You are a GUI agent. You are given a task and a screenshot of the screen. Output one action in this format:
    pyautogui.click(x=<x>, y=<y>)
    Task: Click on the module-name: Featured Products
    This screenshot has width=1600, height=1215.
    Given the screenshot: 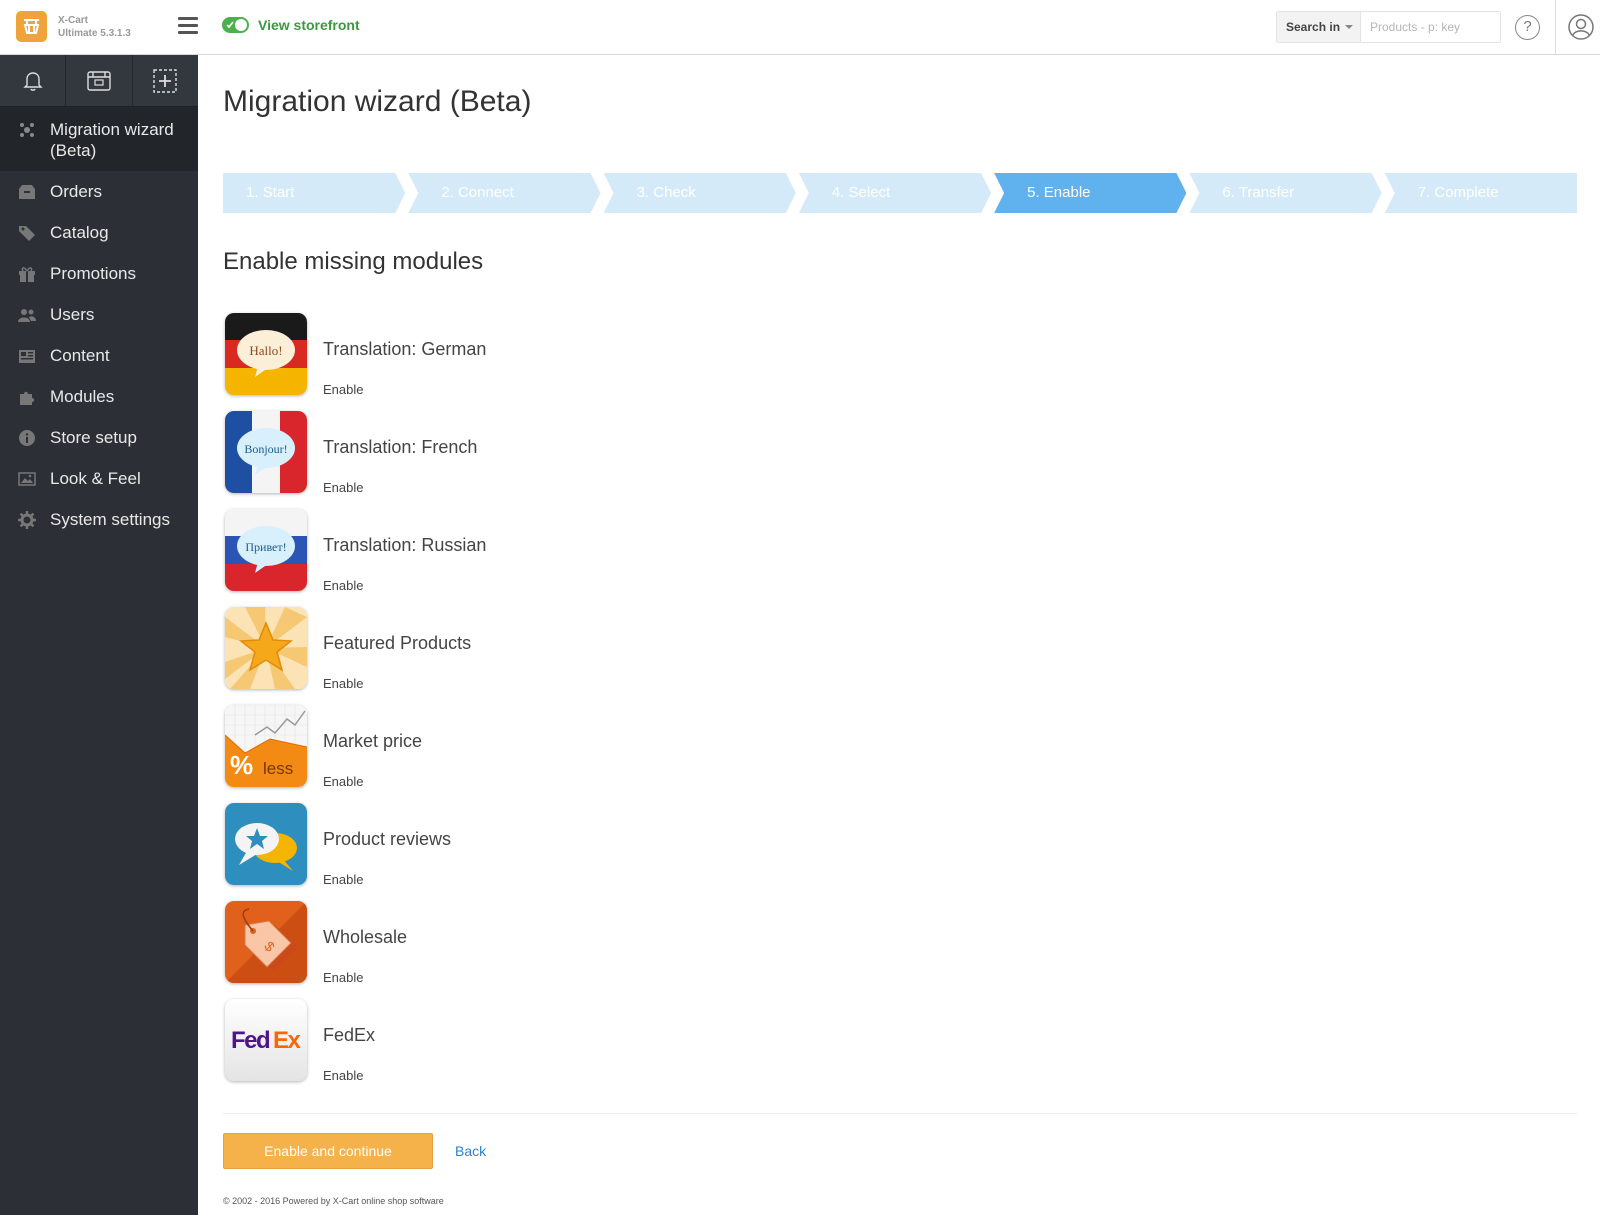 What is the action you would take?
    pyautogui.click(x=397, y=643)
    